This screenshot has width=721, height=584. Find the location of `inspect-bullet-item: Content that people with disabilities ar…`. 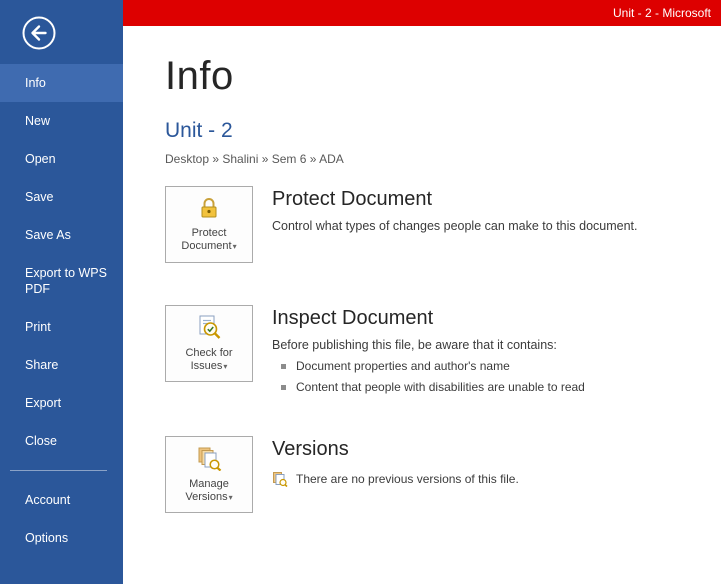

inspect-bullet-item: Content that people with disabilities ar… is located at coordinates (433, 387).